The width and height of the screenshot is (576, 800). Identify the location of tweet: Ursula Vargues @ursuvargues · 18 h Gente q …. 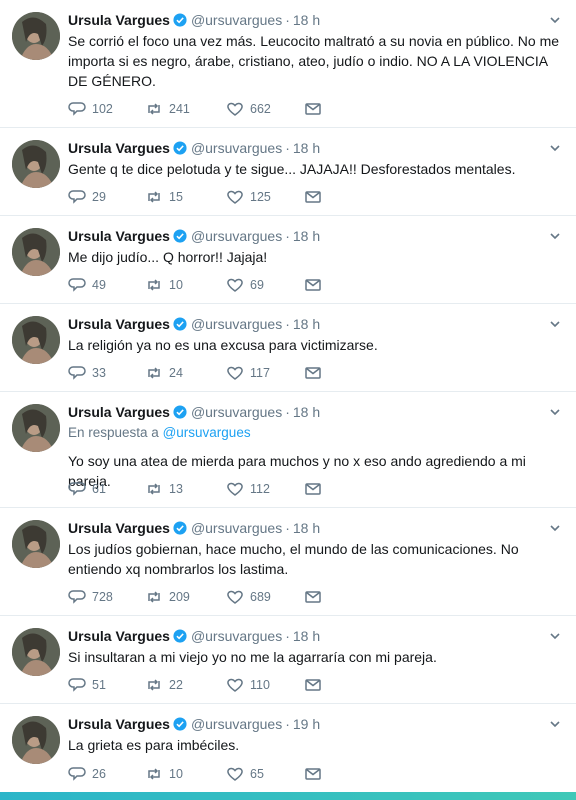
(288, 172).